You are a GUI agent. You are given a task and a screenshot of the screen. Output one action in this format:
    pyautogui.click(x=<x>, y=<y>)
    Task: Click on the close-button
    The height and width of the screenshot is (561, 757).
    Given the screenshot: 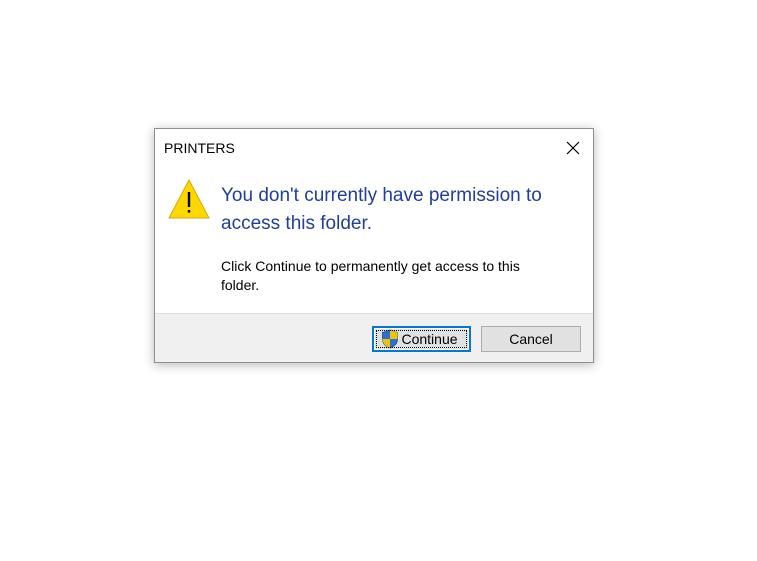 What is the action you would take?
    pyautogui.click(x=573, y=148)
    